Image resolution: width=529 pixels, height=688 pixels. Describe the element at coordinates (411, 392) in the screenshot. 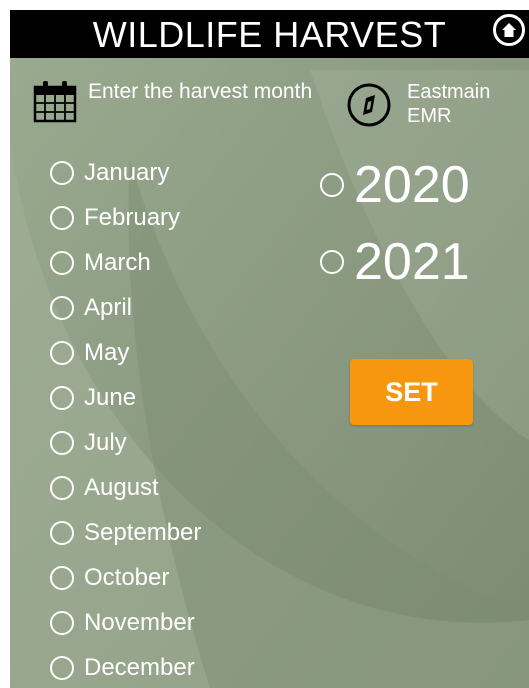

I see `set-button: SET` at that location.